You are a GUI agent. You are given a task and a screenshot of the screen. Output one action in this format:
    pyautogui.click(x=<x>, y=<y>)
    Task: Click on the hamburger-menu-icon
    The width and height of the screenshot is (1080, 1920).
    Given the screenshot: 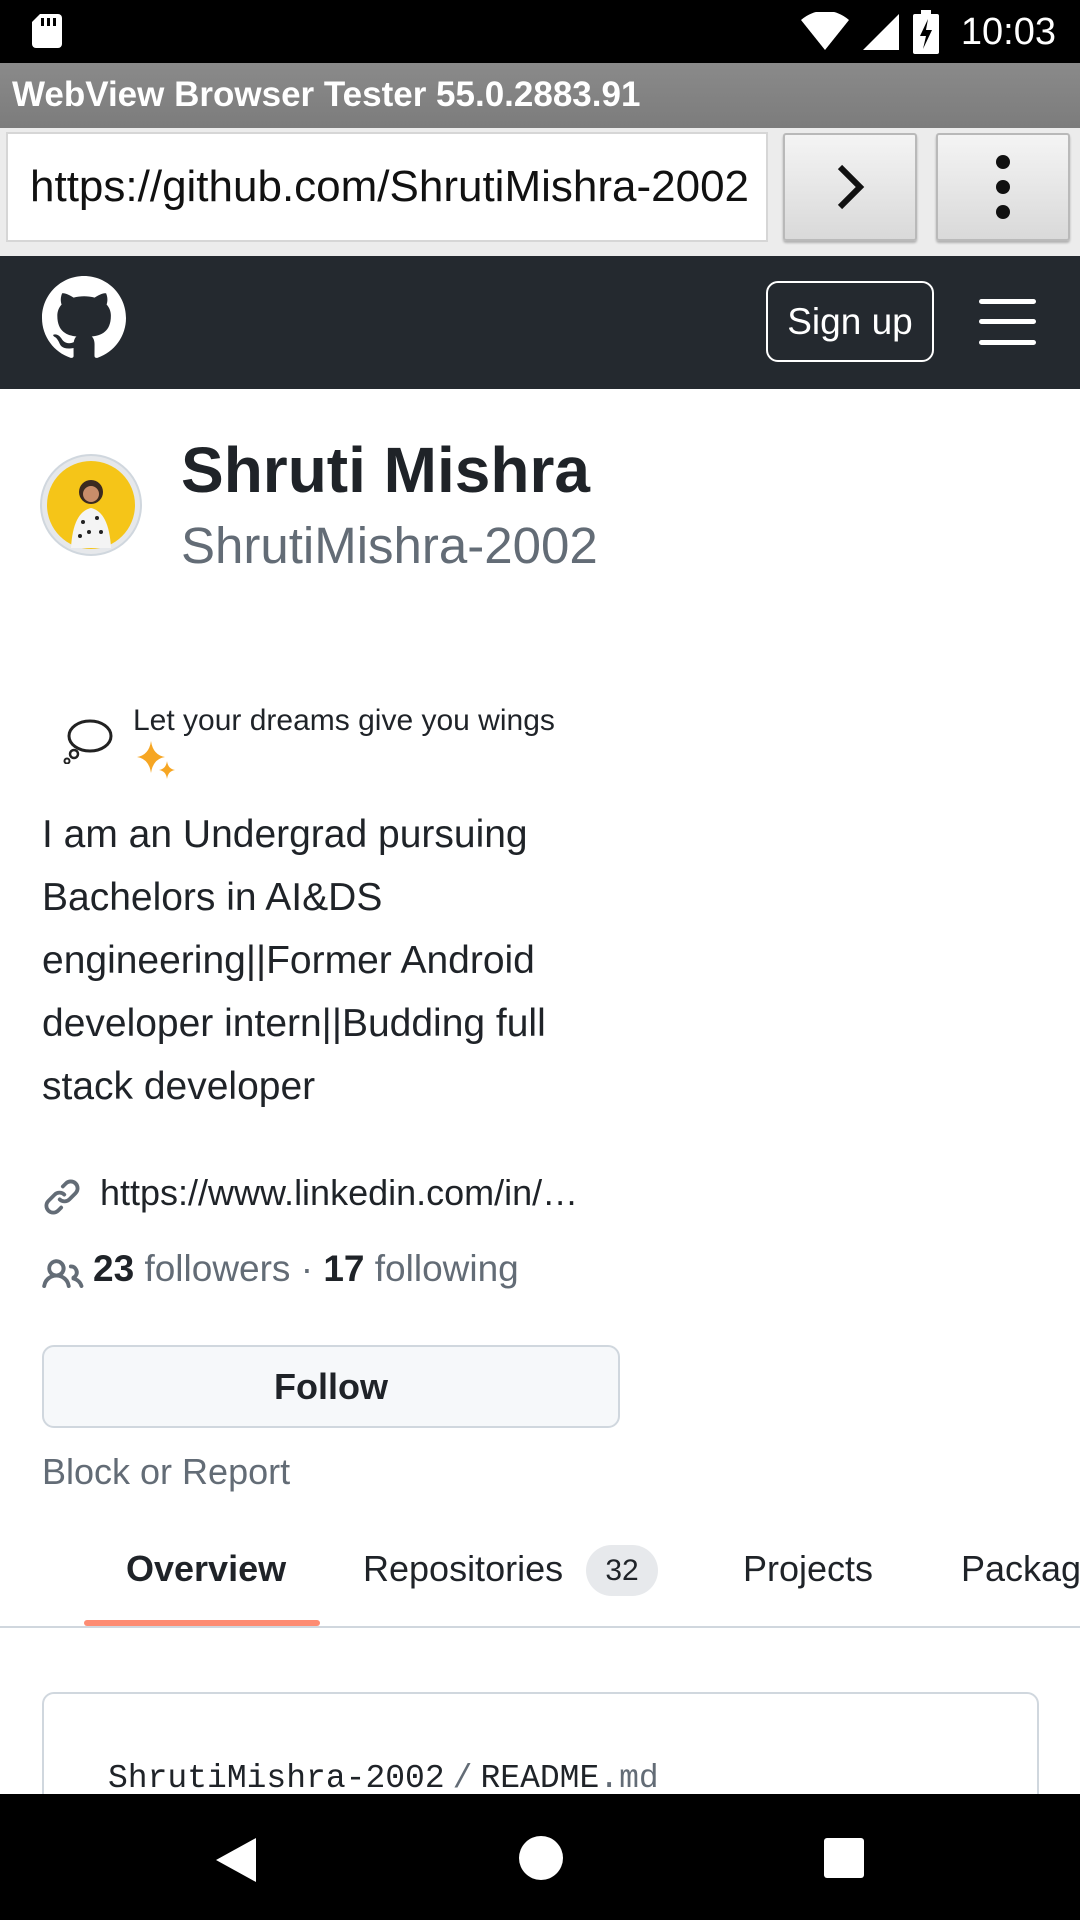 What is the action you would take?
    pyautogui.click(x=1007, y=322)
    